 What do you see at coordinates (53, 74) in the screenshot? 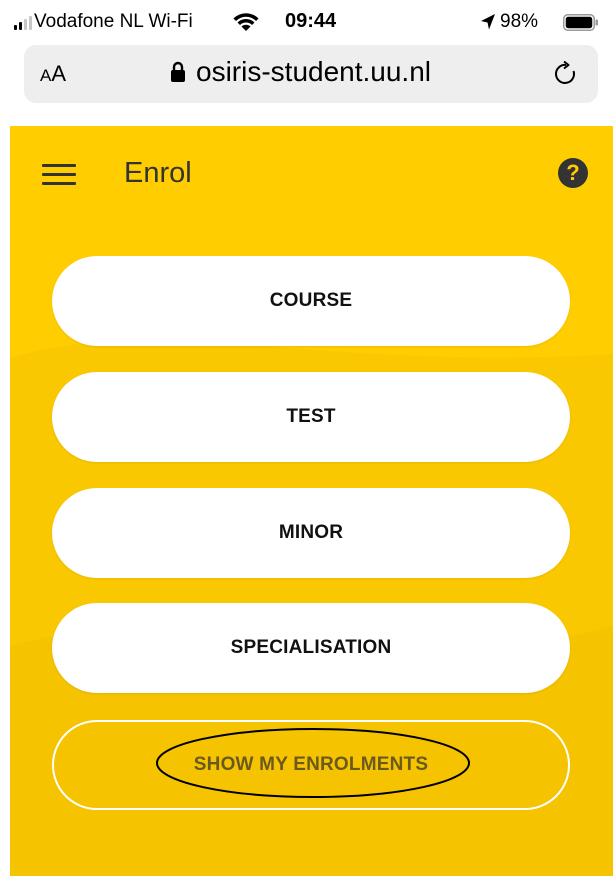
I see `text-size-button: AA` at bounding box center [53, 74].